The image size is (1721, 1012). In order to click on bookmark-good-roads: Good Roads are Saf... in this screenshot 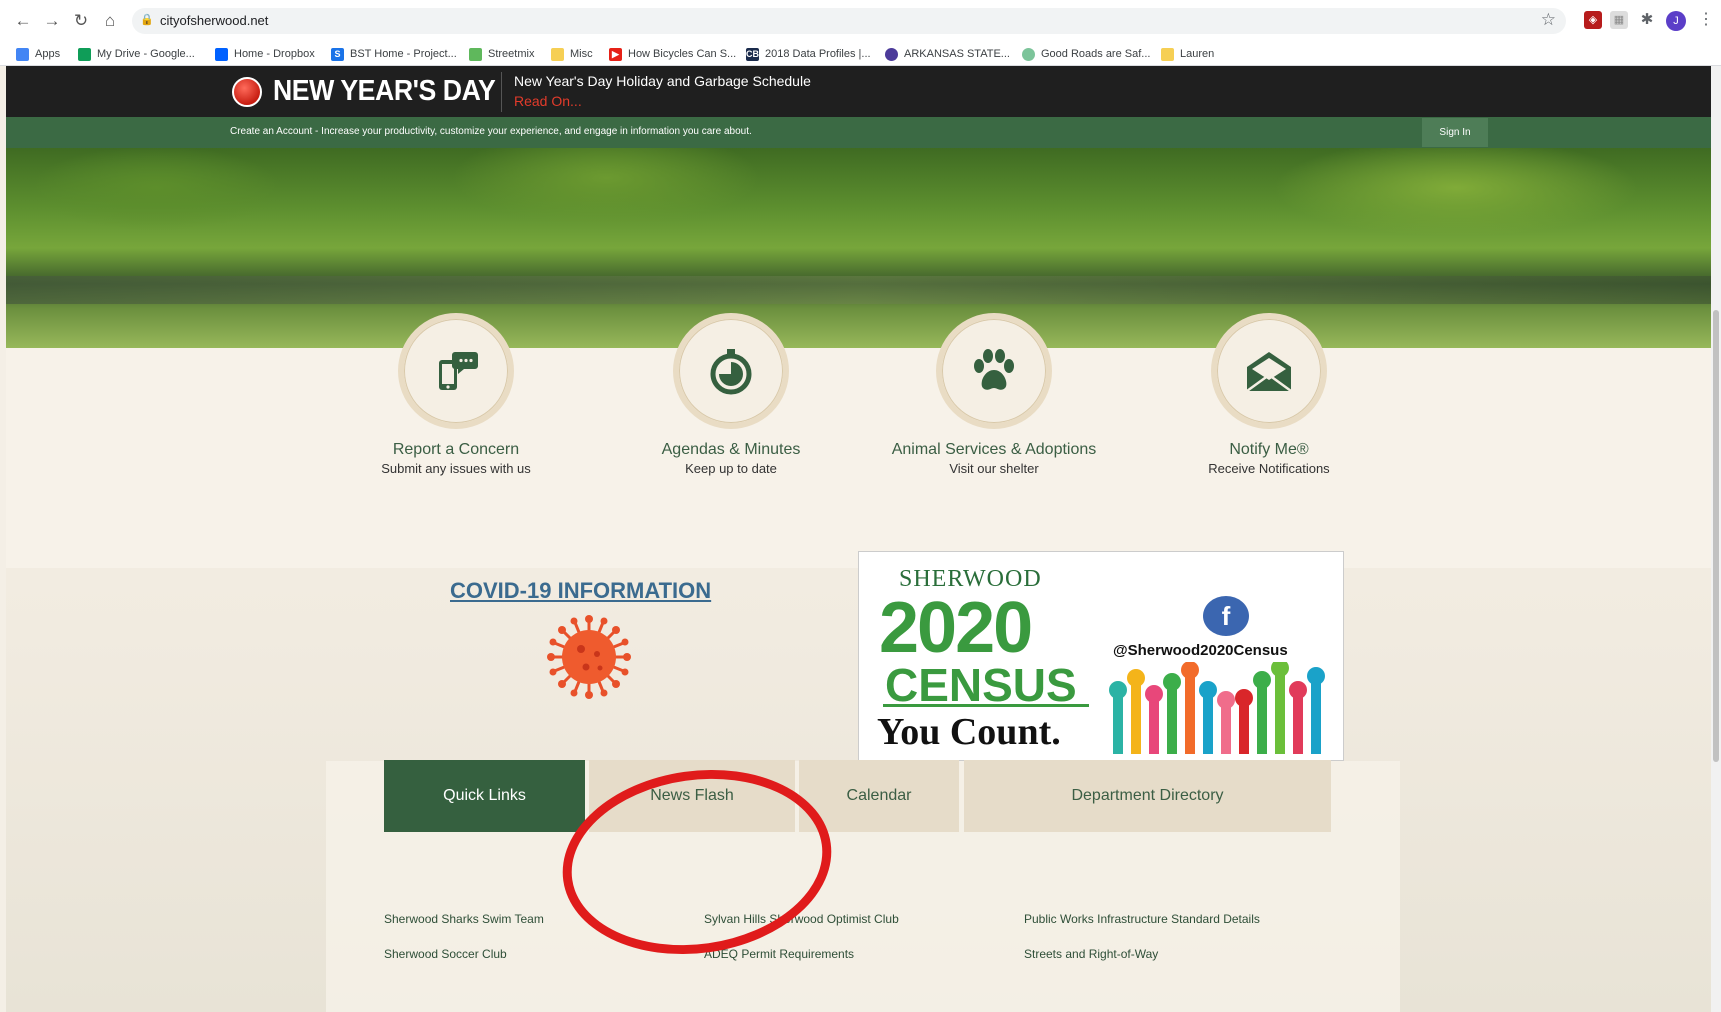, I will do `click(1086, 54)`.